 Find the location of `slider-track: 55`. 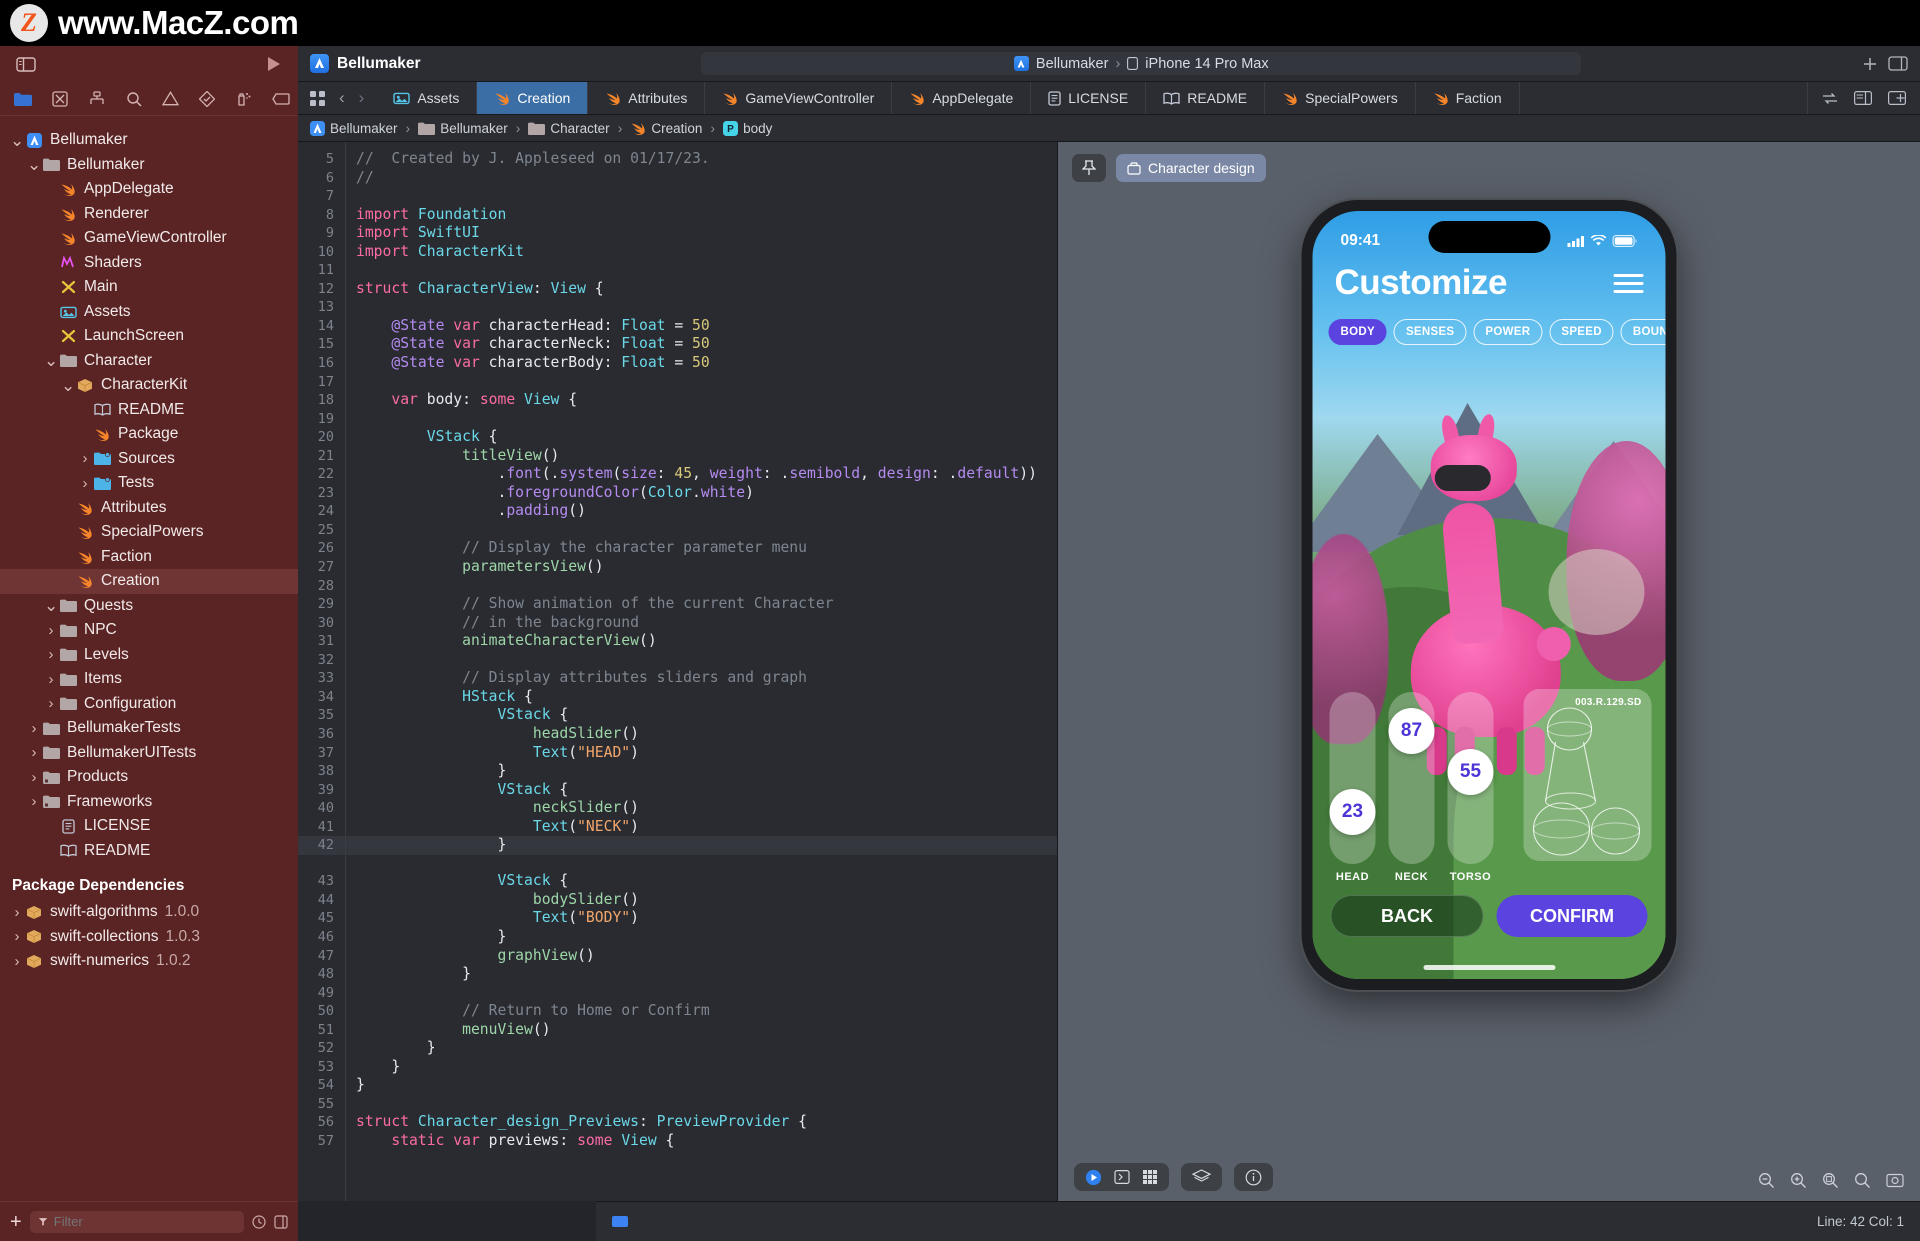

slider-track: 55 is located at coordinates (1470, 778).